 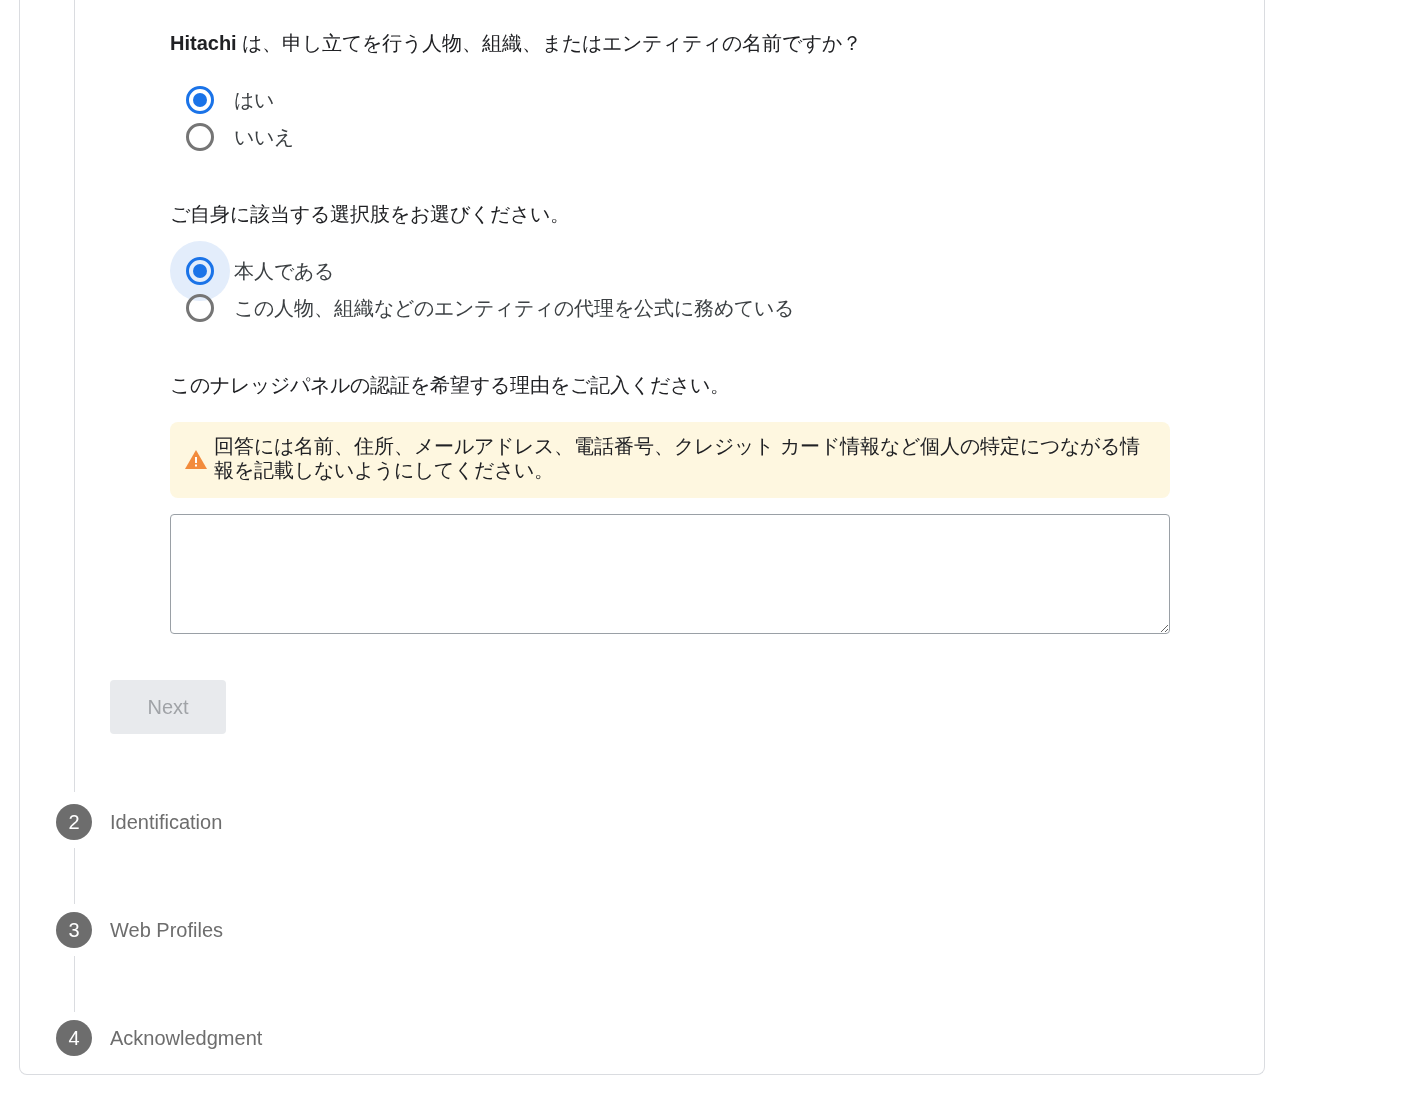 I want to click on warning-icon, so click(x=196, y=460).